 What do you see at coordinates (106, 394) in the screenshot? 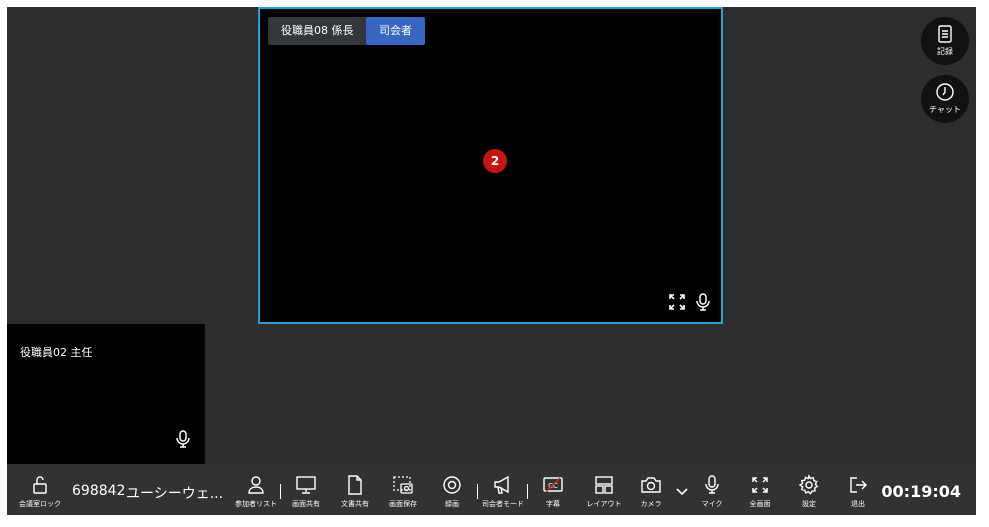
I see `participant-video-tile: 役職員02 主任` at bounding box center [106, 394].